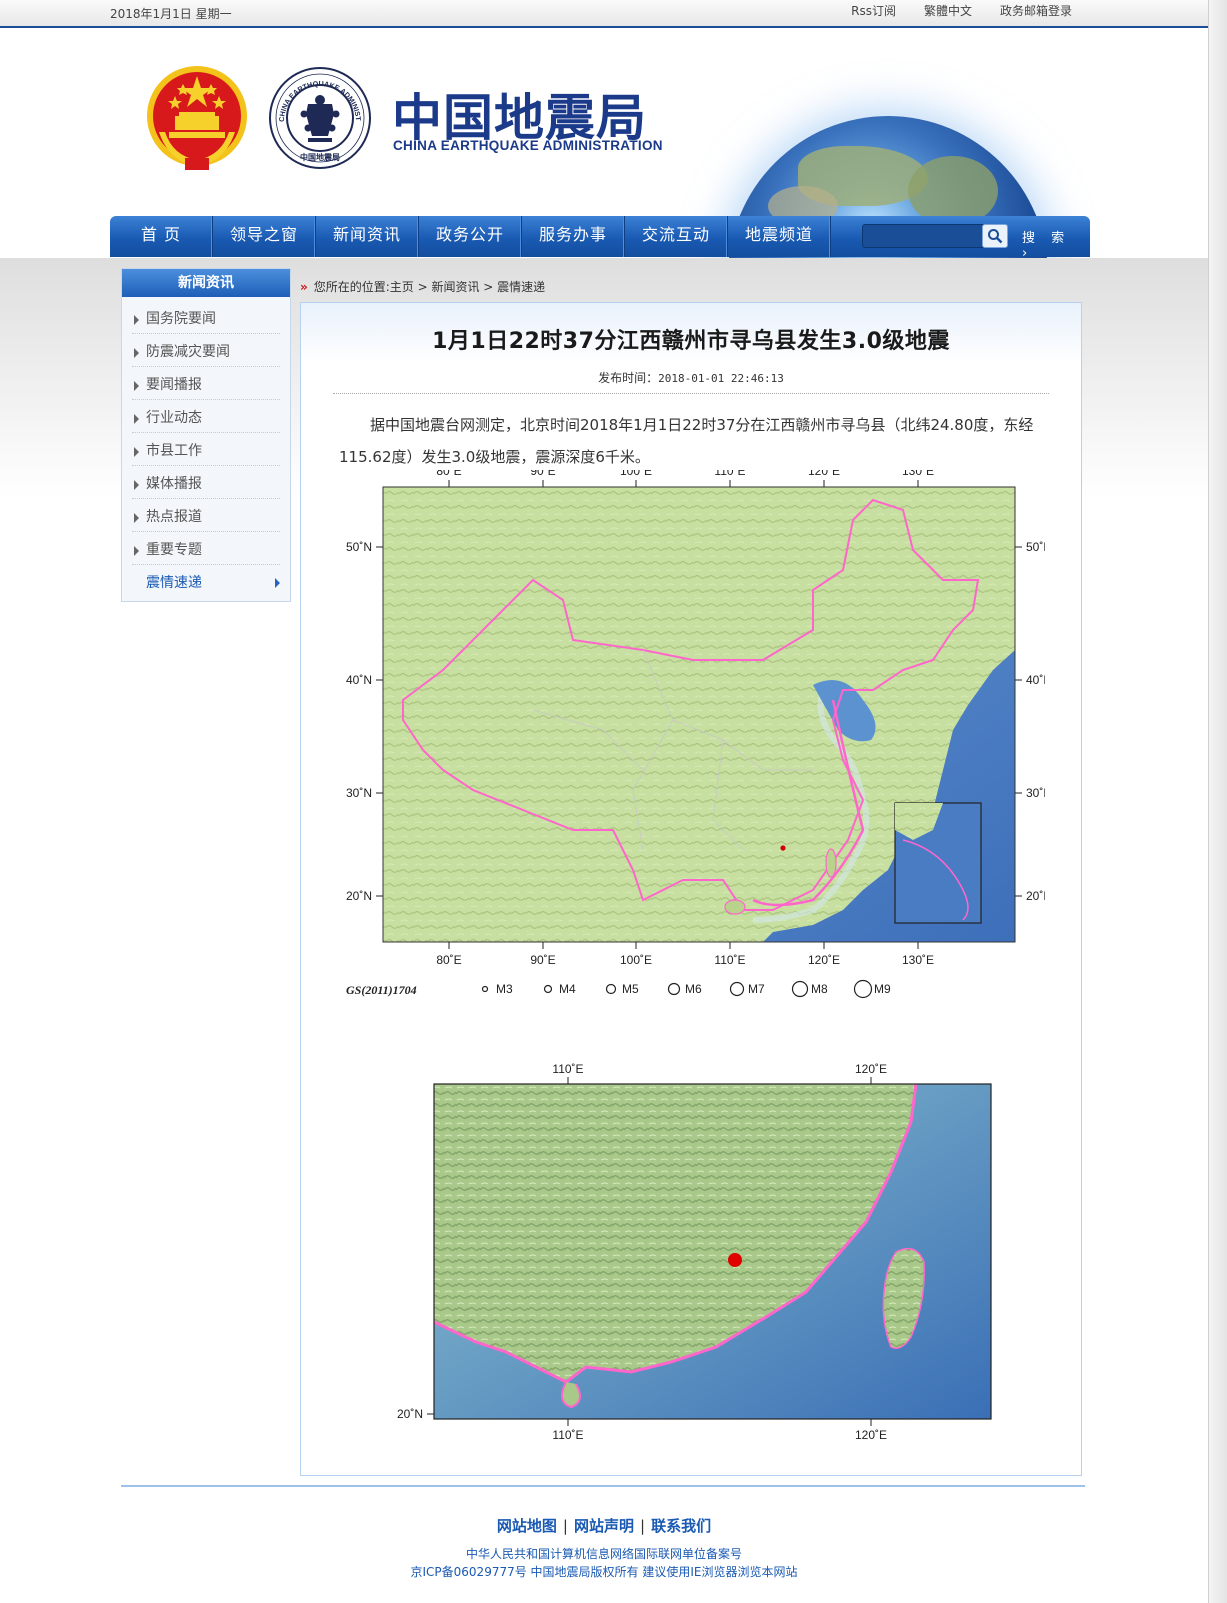 Image resolution: width=1227 pixels, height=1603 pixels. I want to click on detail-lat-tick: 20˚N, so click(410, 1414).